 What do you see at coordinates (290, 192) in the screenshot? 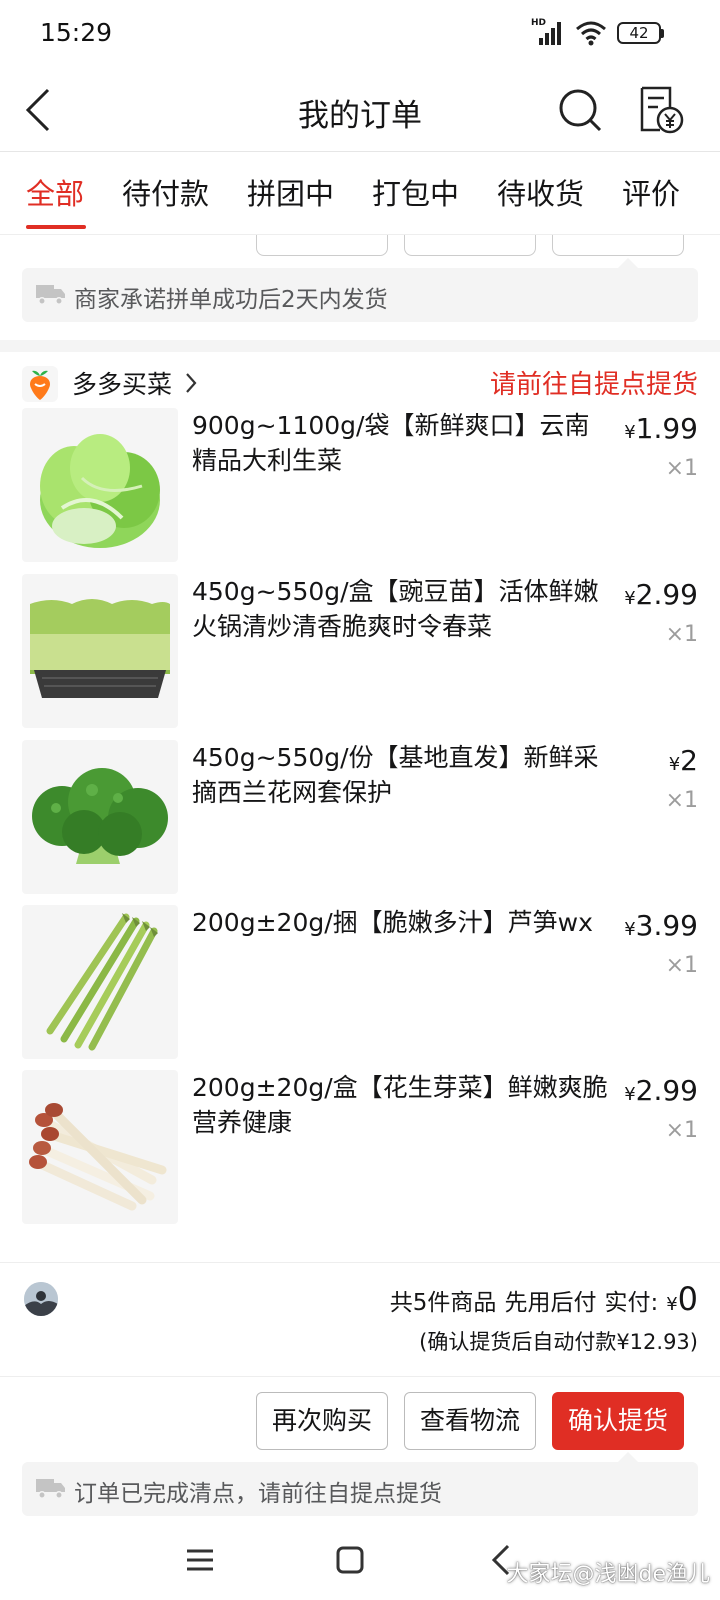
I see `tab-group-buying: 拼团中` at bounding box center [290, 192].